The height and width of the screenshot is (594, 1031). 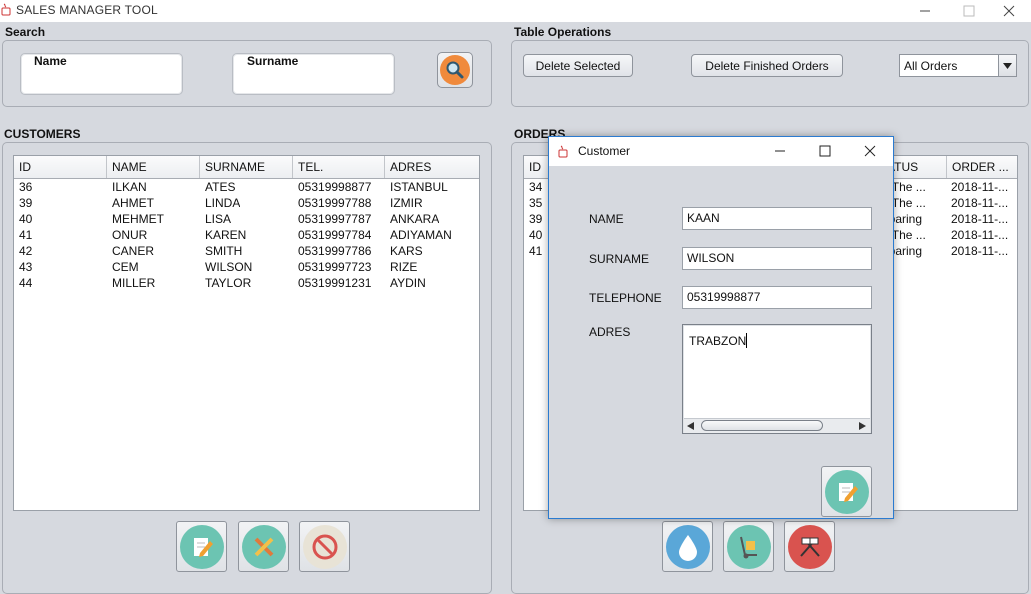 I want to click on table-cell: ADIYAMAN, so click(x=421, y=235).